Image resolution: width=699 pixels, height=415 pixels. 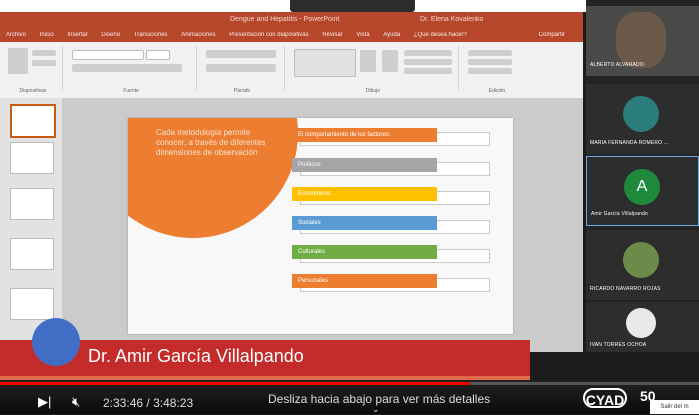 I want to click on participant-tile: A Amir García Villalpando, so click(x=642, y=191).